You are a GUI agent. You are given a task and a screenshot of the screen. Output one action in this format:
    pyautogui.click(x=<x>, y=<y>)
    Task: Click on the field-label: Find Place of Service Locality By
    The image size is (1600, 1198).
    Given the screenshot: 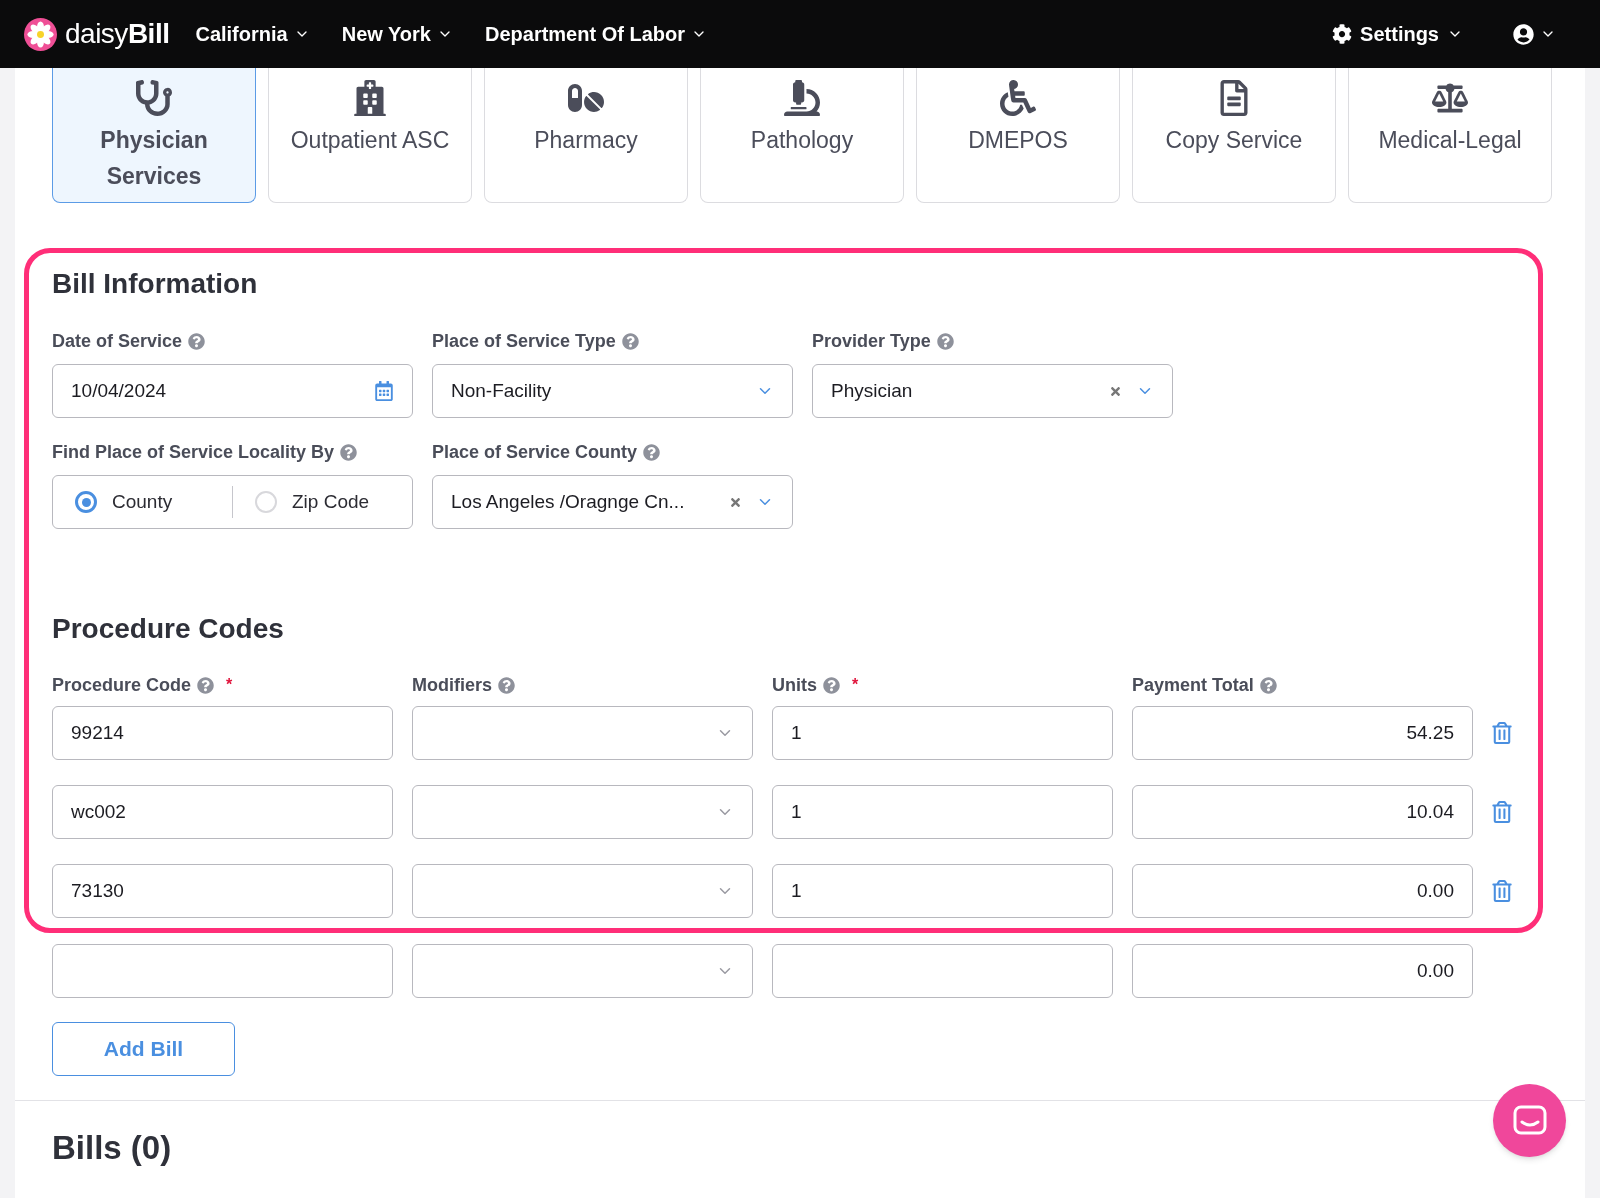 What is the action you would take?
    pyautogui.click(x=193, y=452)
    